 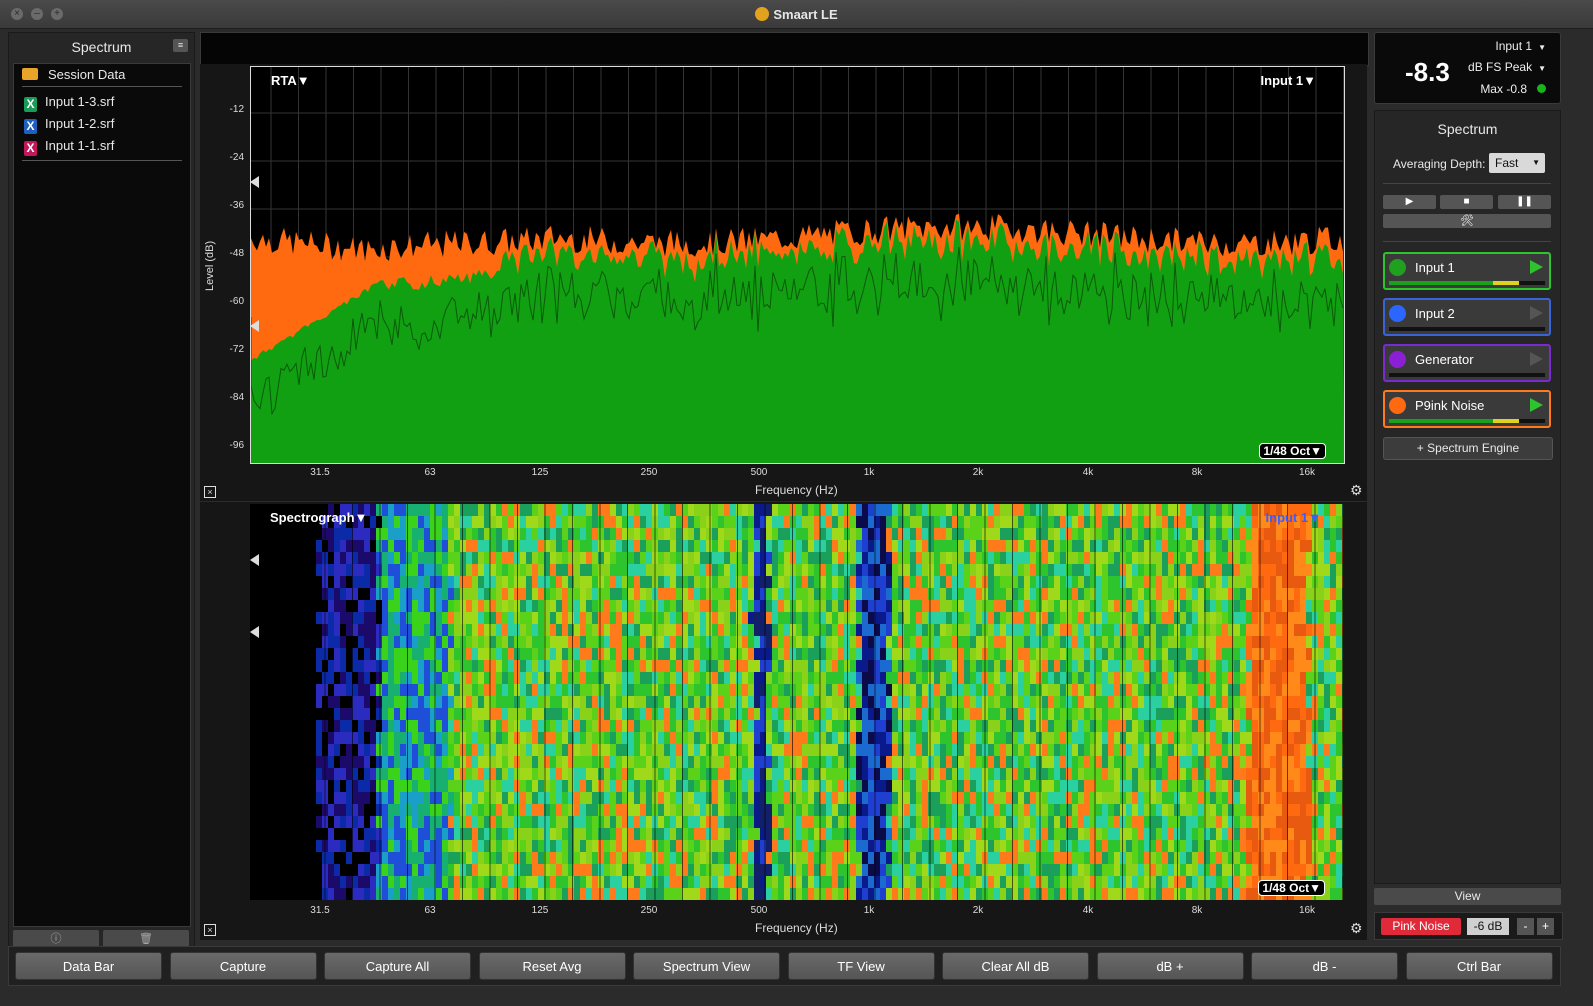 I want to click on rta-resolution-dropdown: 1/48 Oct▼, so click(x=1292, y=451).